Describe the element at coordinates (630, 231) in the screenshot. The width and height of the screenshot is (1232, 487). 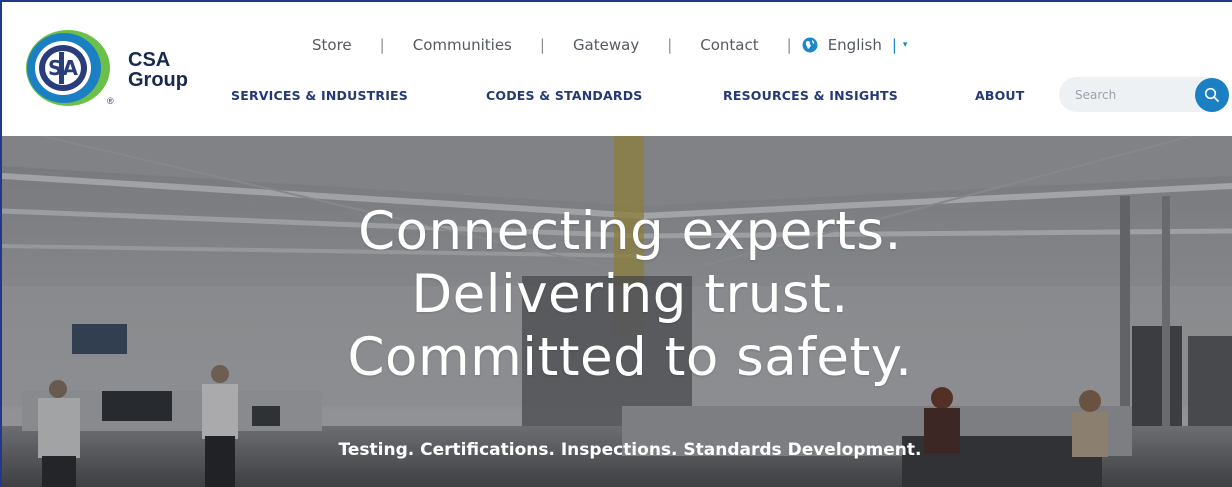
I see `headline-line: Connecting experts.` at that location.